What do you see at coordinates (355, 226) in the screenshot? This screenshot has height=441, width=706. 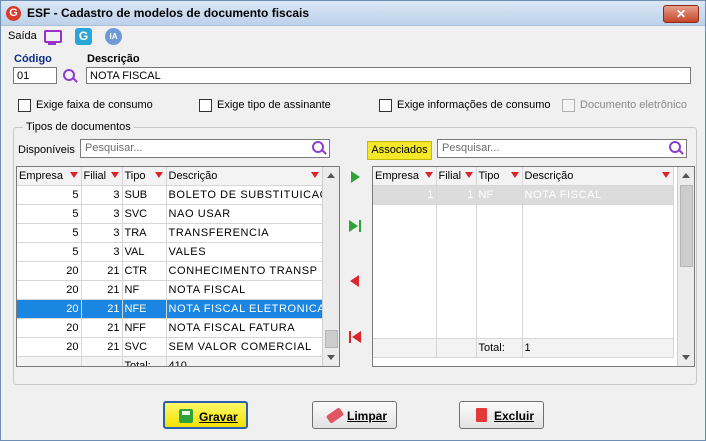 I see `add-all-icon` at bounding box center [355, 226].